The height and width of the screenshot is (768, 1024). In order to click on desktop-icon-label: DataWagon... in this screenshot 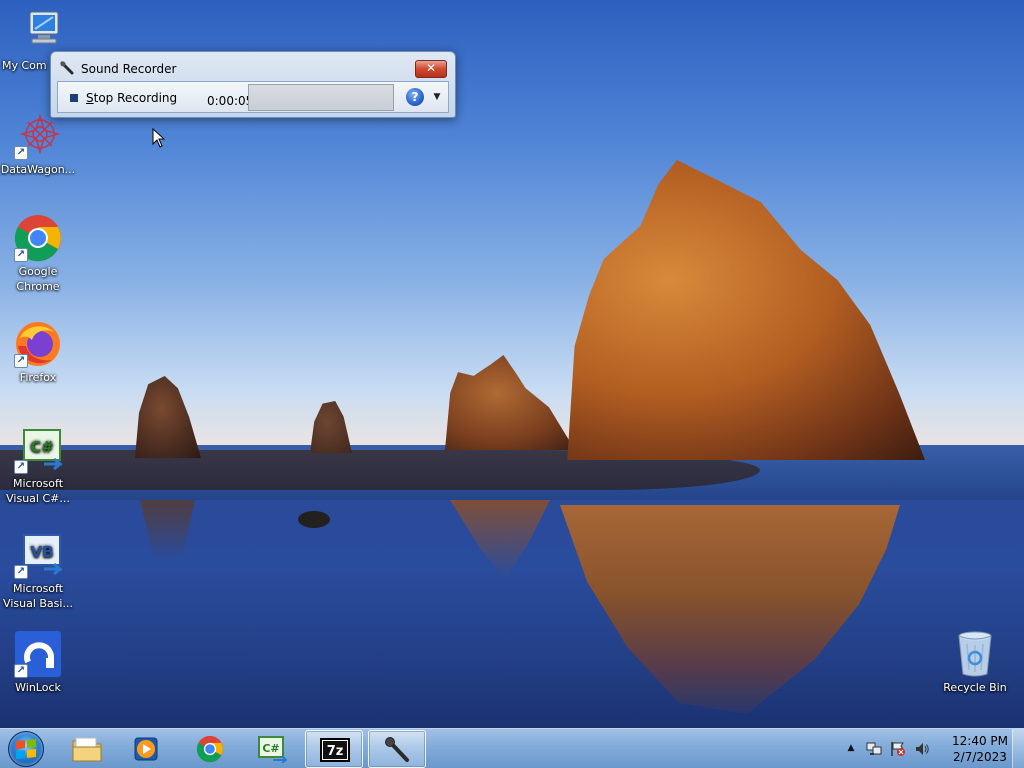, I will do `click(38, 169)`.